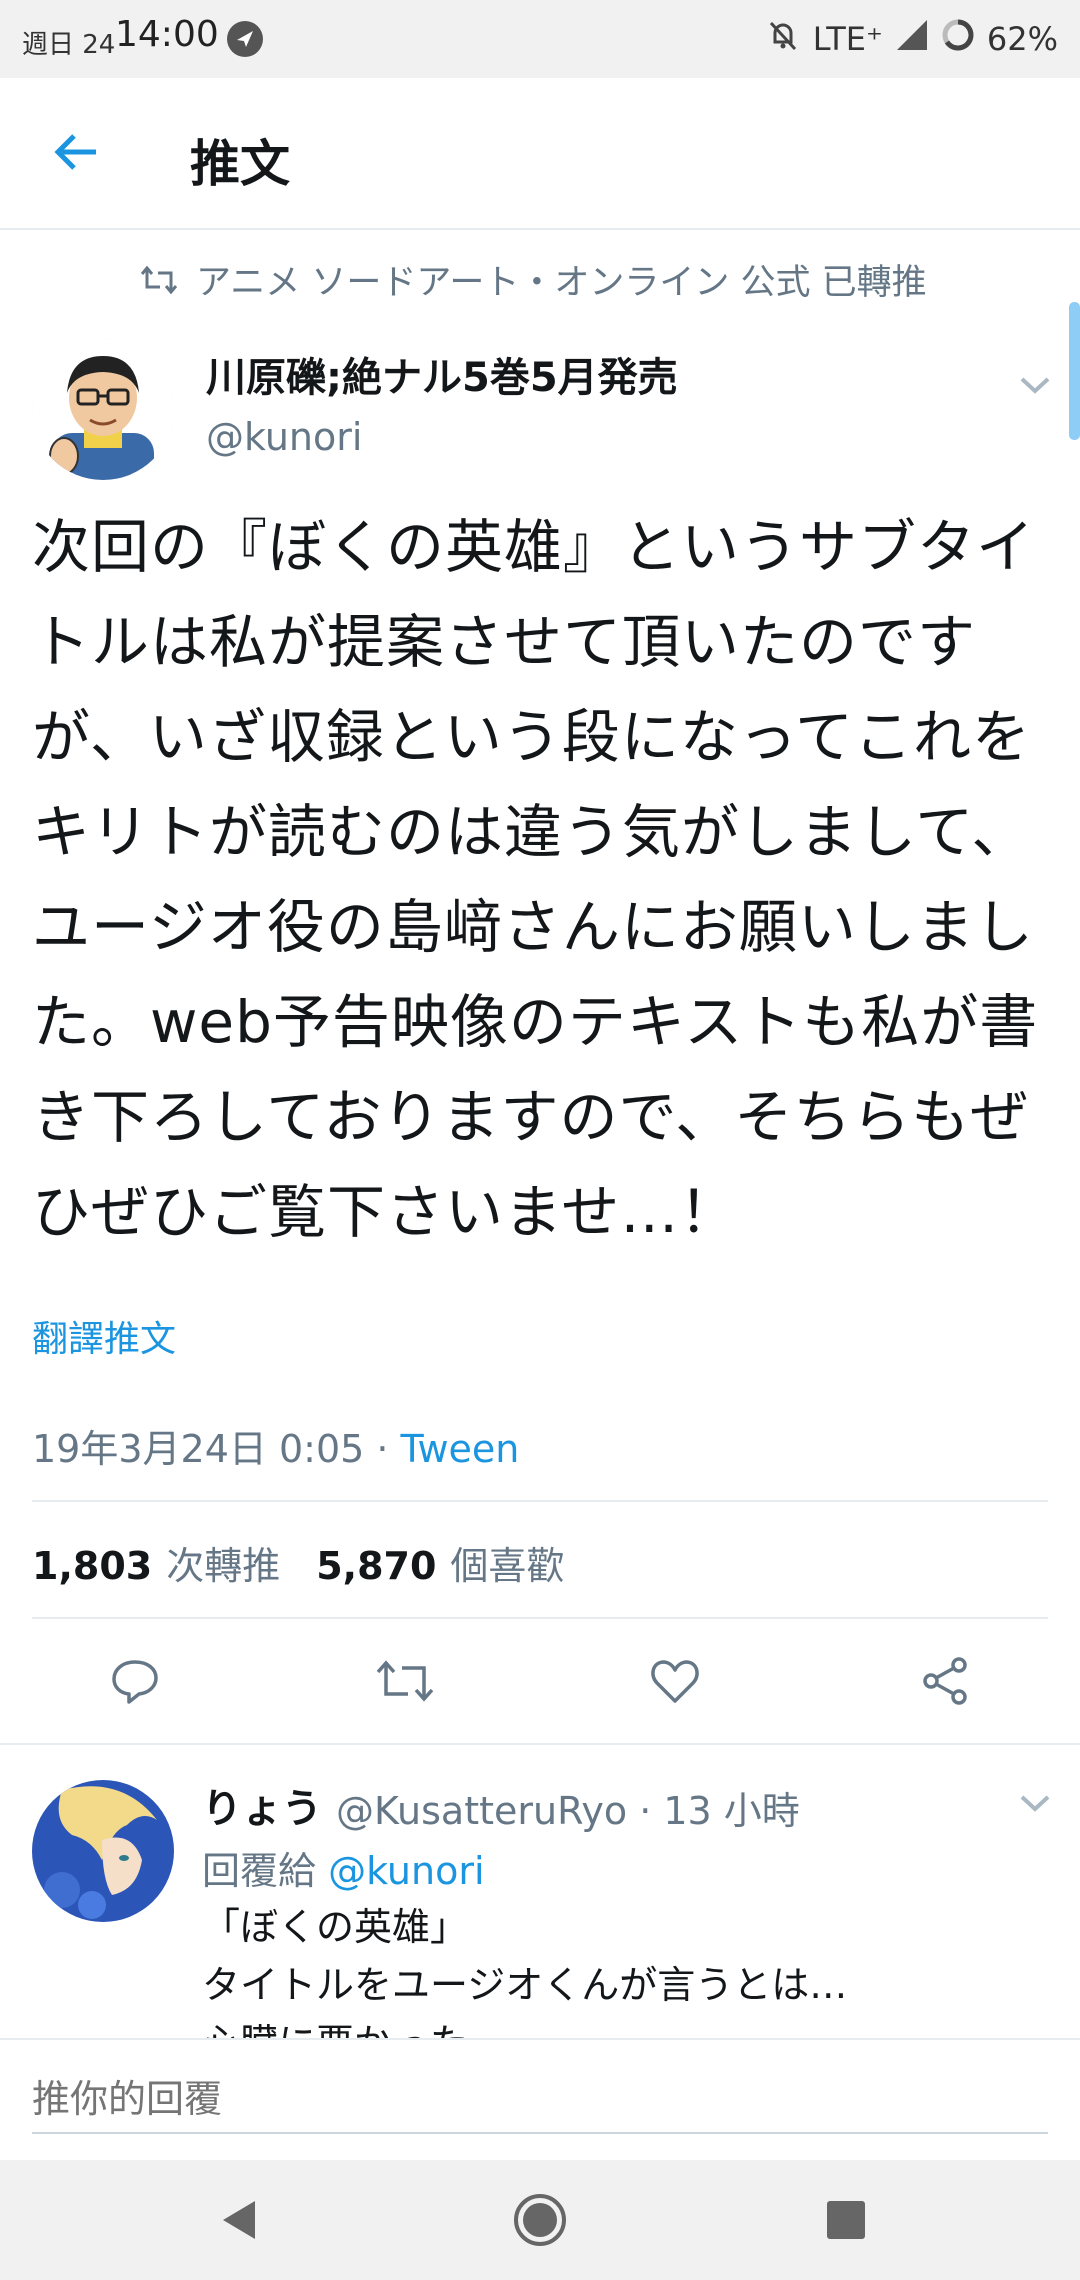 This screenshot has width=1080, height=2280. What do you see at coordinates (406, 1871) in the screenshot?
I see `reply-to-mention: @kunori` at bounding box center [406, 1871].